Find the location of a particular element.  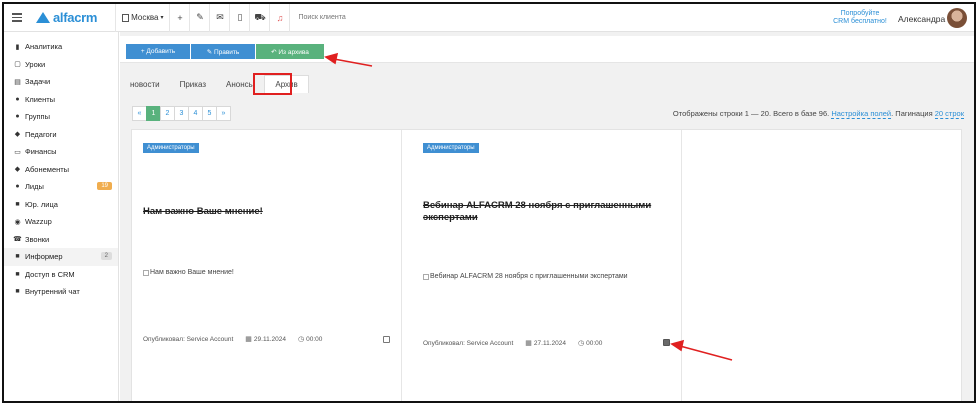

news-title: Нам важно Ваше мнение! is located at coordinates (268, 212).